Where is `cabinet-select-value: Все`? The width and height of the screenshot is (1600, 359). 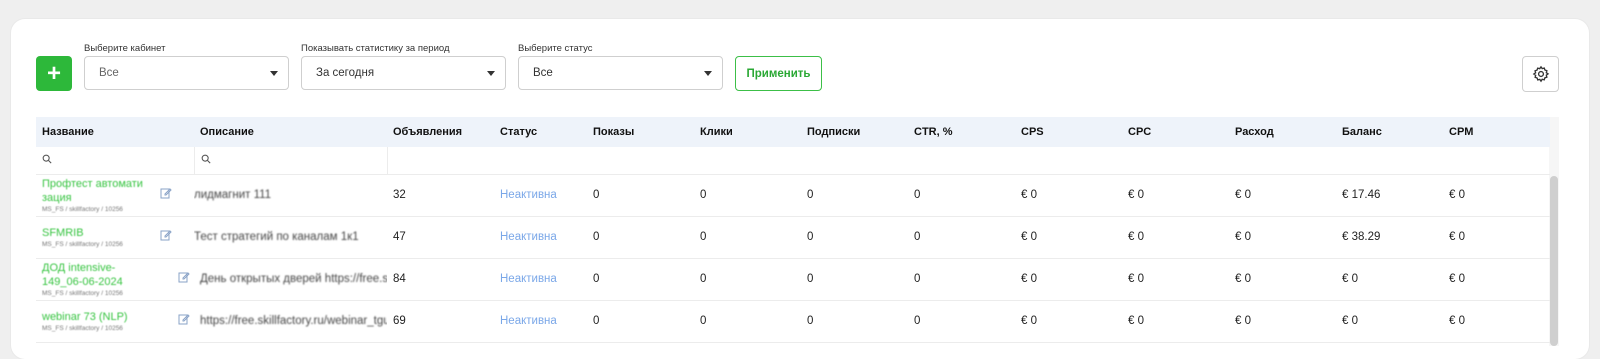 cabinet-select-value: Все is located at coordinates (109, 73).